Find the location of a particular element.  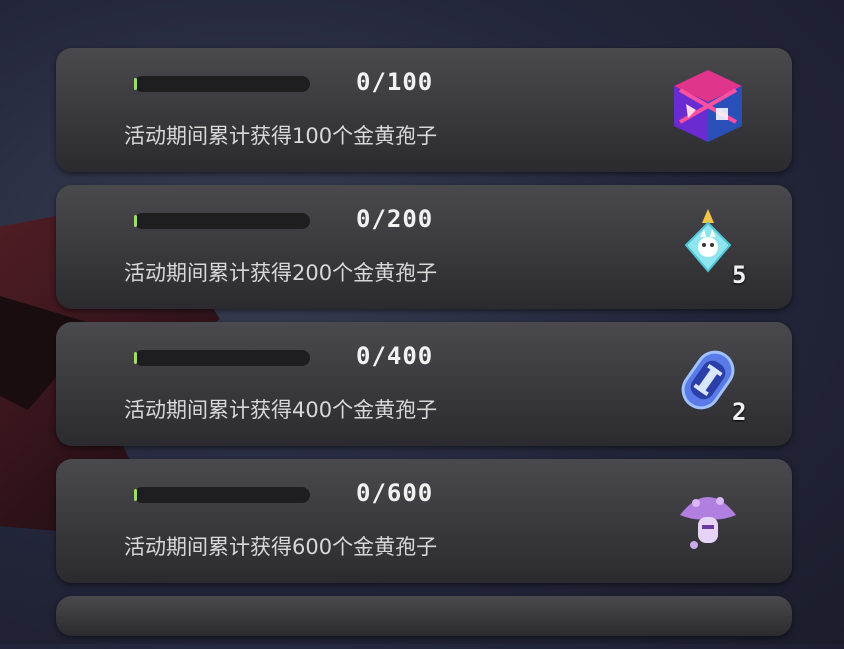

progress-text: 0/400 is located at coordinates (395, 356).